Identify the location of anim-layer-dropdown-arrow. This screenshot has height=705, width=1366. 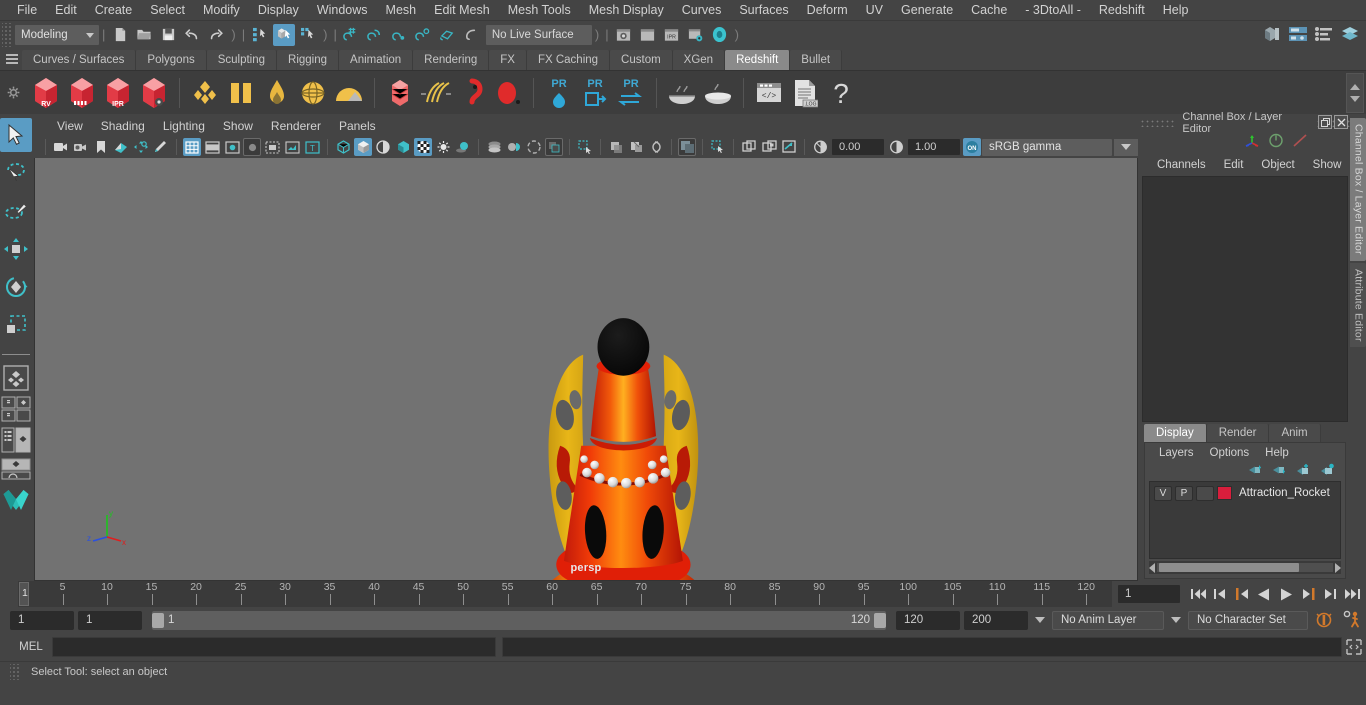
(1040, 620).